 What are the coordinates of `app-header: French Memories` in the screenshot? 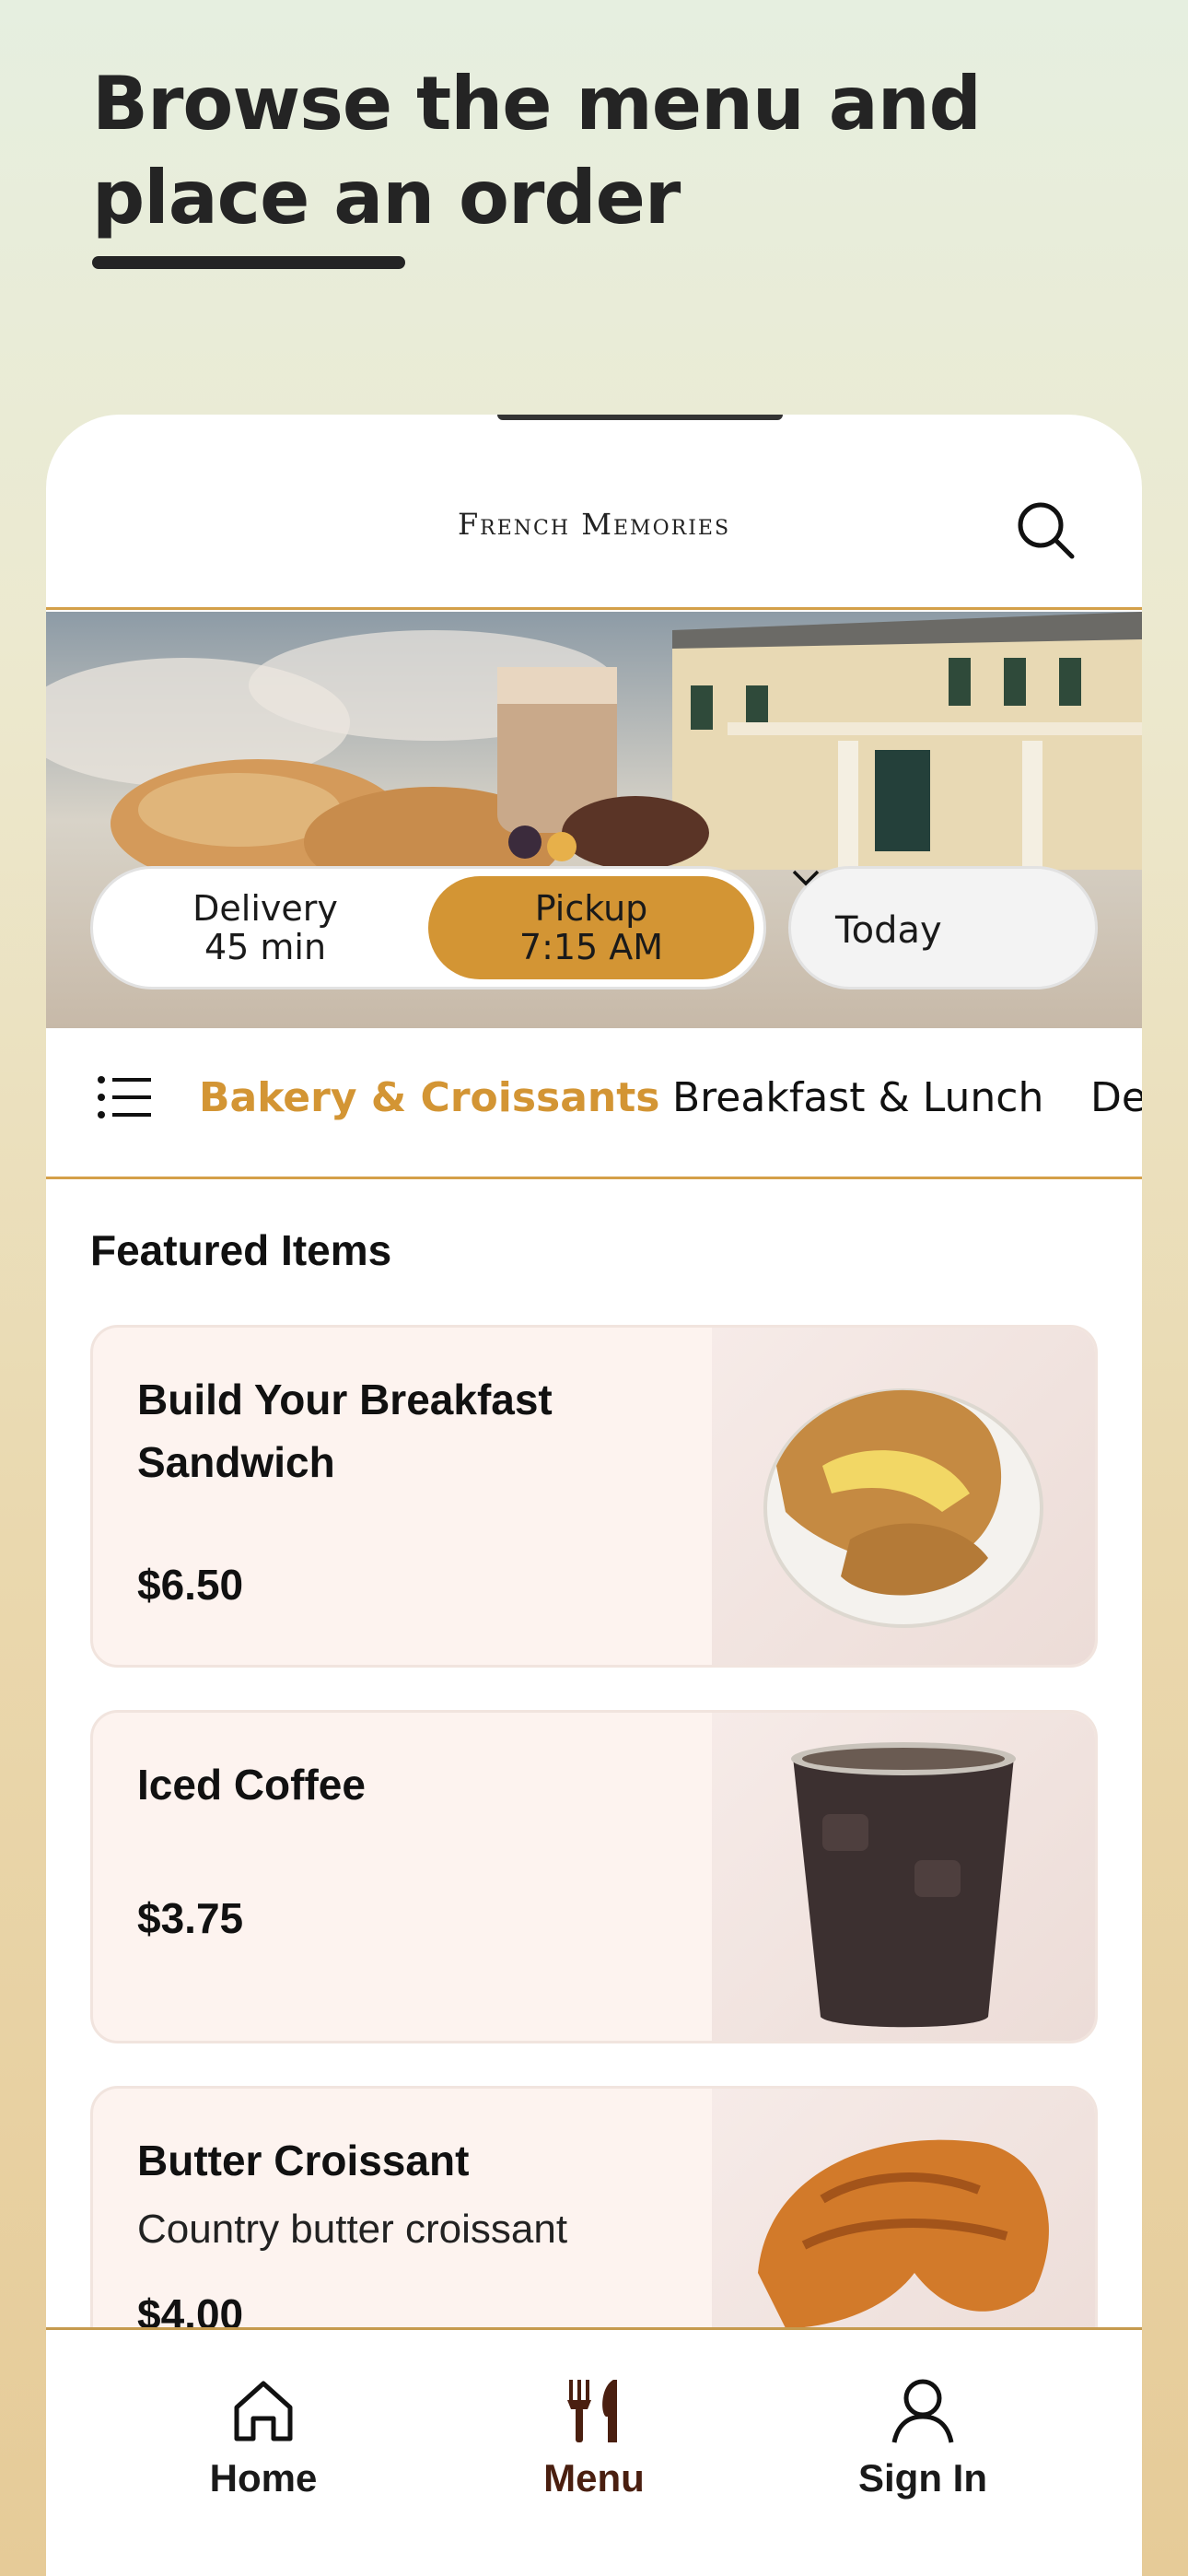 It's located at (594, 512).